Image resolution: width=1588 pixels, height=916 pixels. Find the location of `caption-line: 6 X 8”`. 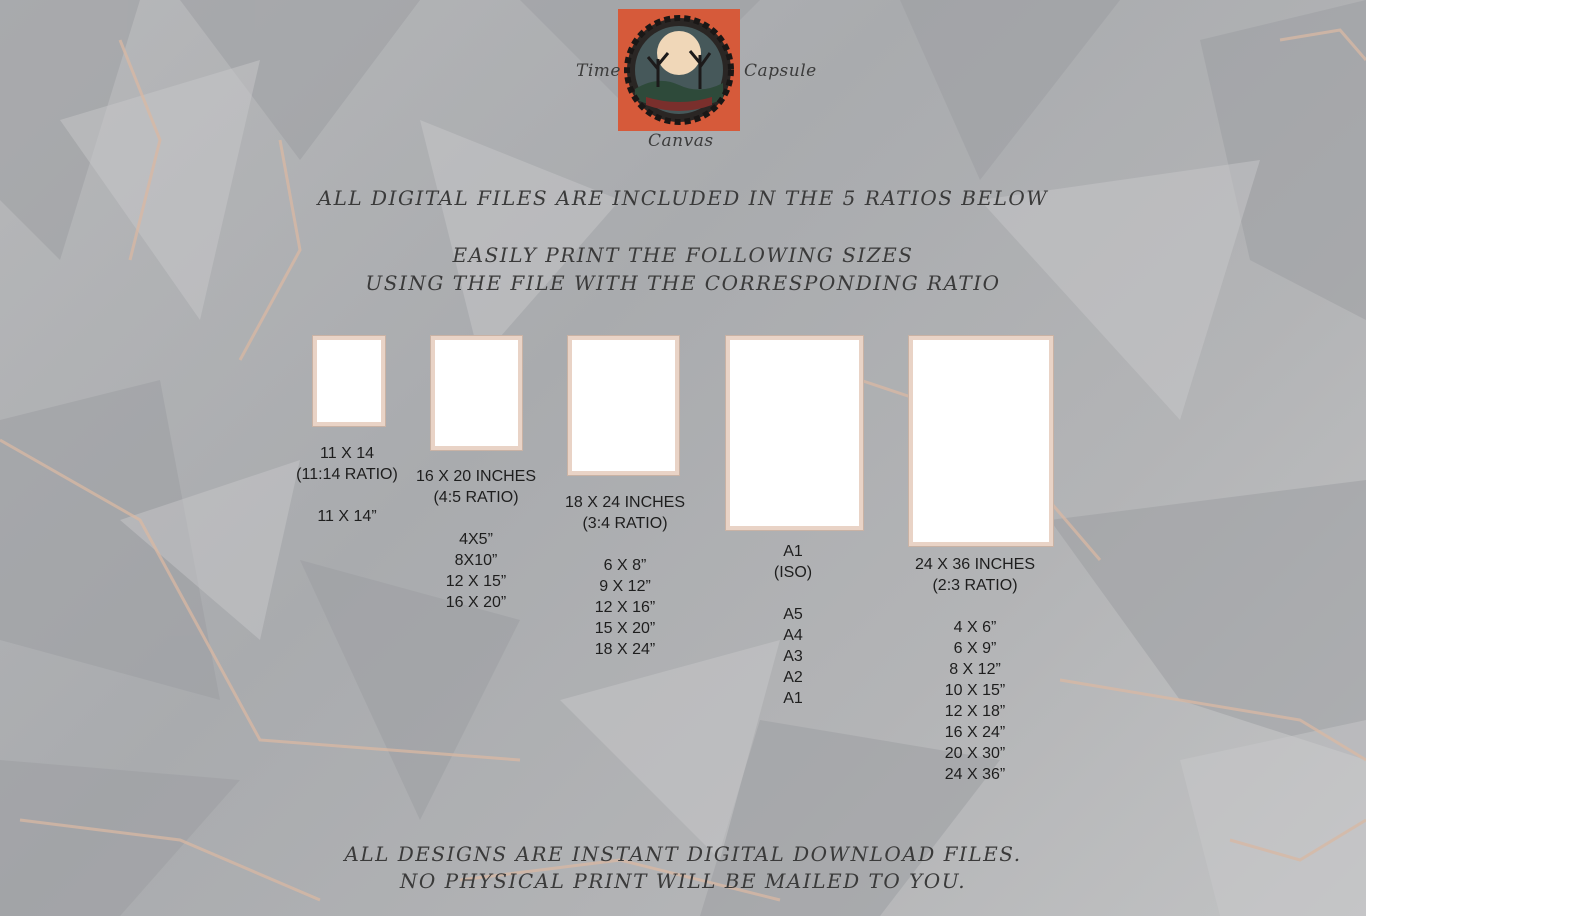

caption-line: 6 X 8” is located at coordinates (625, 565).